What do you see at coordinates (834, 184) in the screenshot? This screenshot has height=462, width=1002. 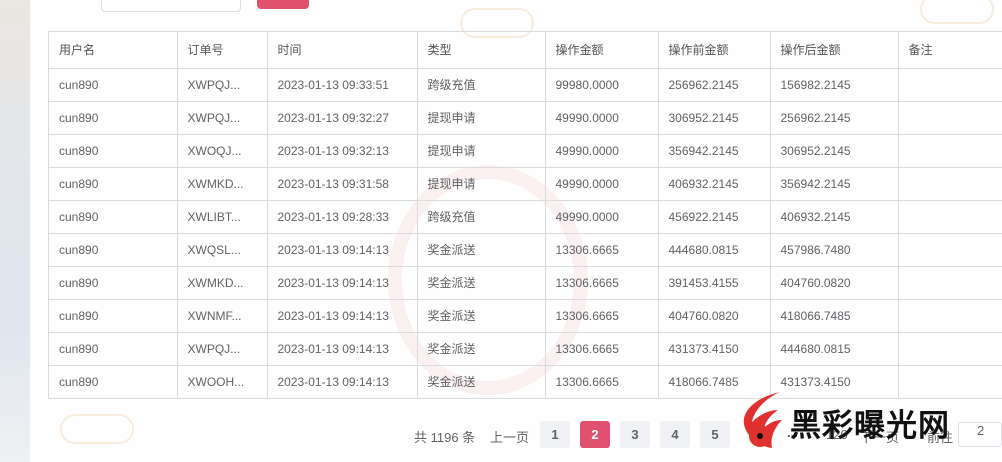 I see `cell-balance-after: 356942.2145` at bounding box center [834, 184].